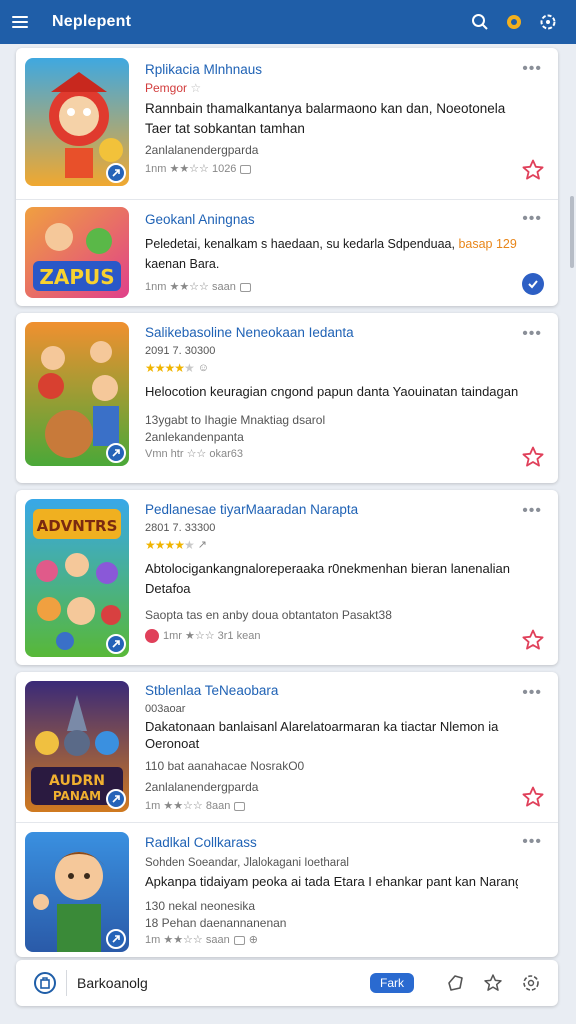  I want to click on item-rating: 1nm ★★☆☆ saan, so click(331, 287).